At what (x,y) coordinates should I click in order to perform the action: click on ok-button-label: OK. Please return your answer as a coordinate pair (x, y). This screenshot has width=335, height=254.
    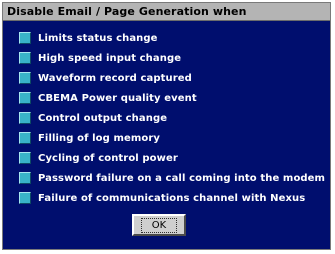
    Looking at the image, I should click on (159, 225).